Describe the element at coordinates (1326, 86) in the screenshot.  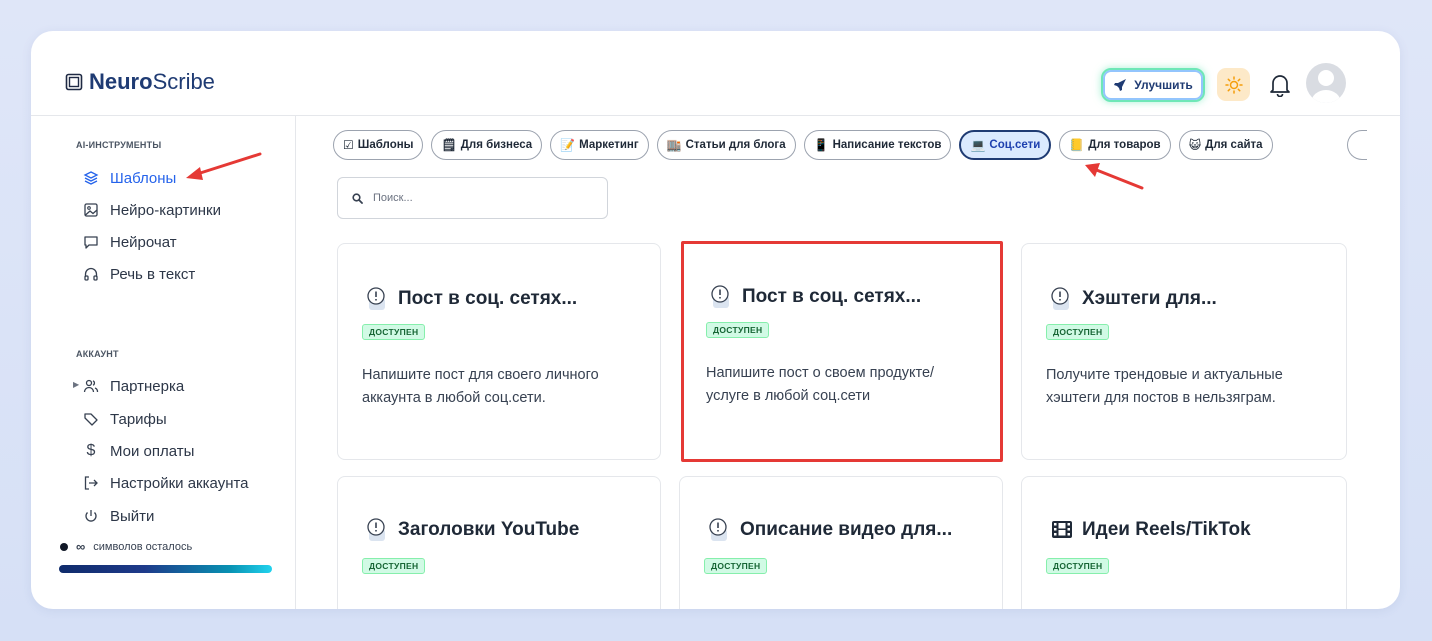
I see `user-avatar-icon` at that location.